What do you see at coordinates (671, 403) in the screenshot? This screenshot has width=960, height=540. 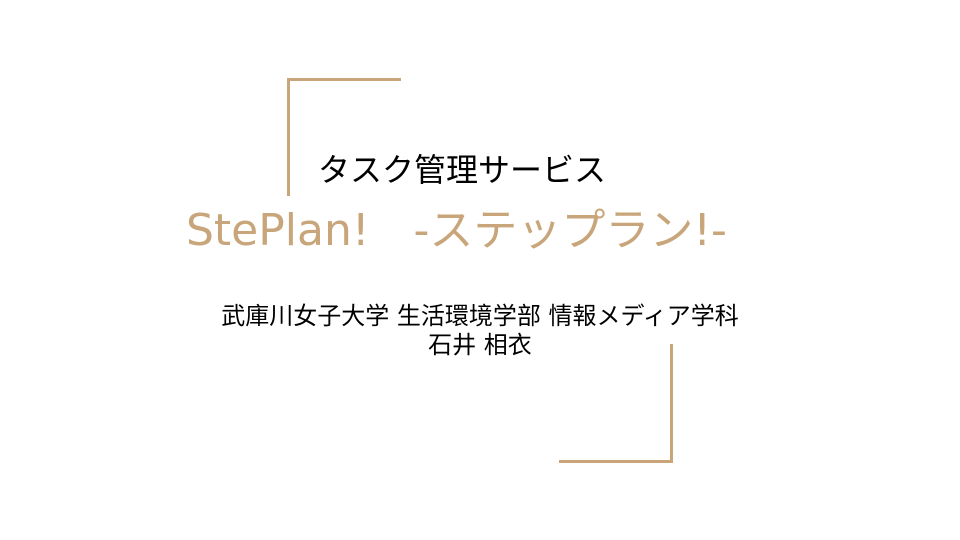 I see `bottom-right-bracket-vertical` at bounding box center [671, 403].